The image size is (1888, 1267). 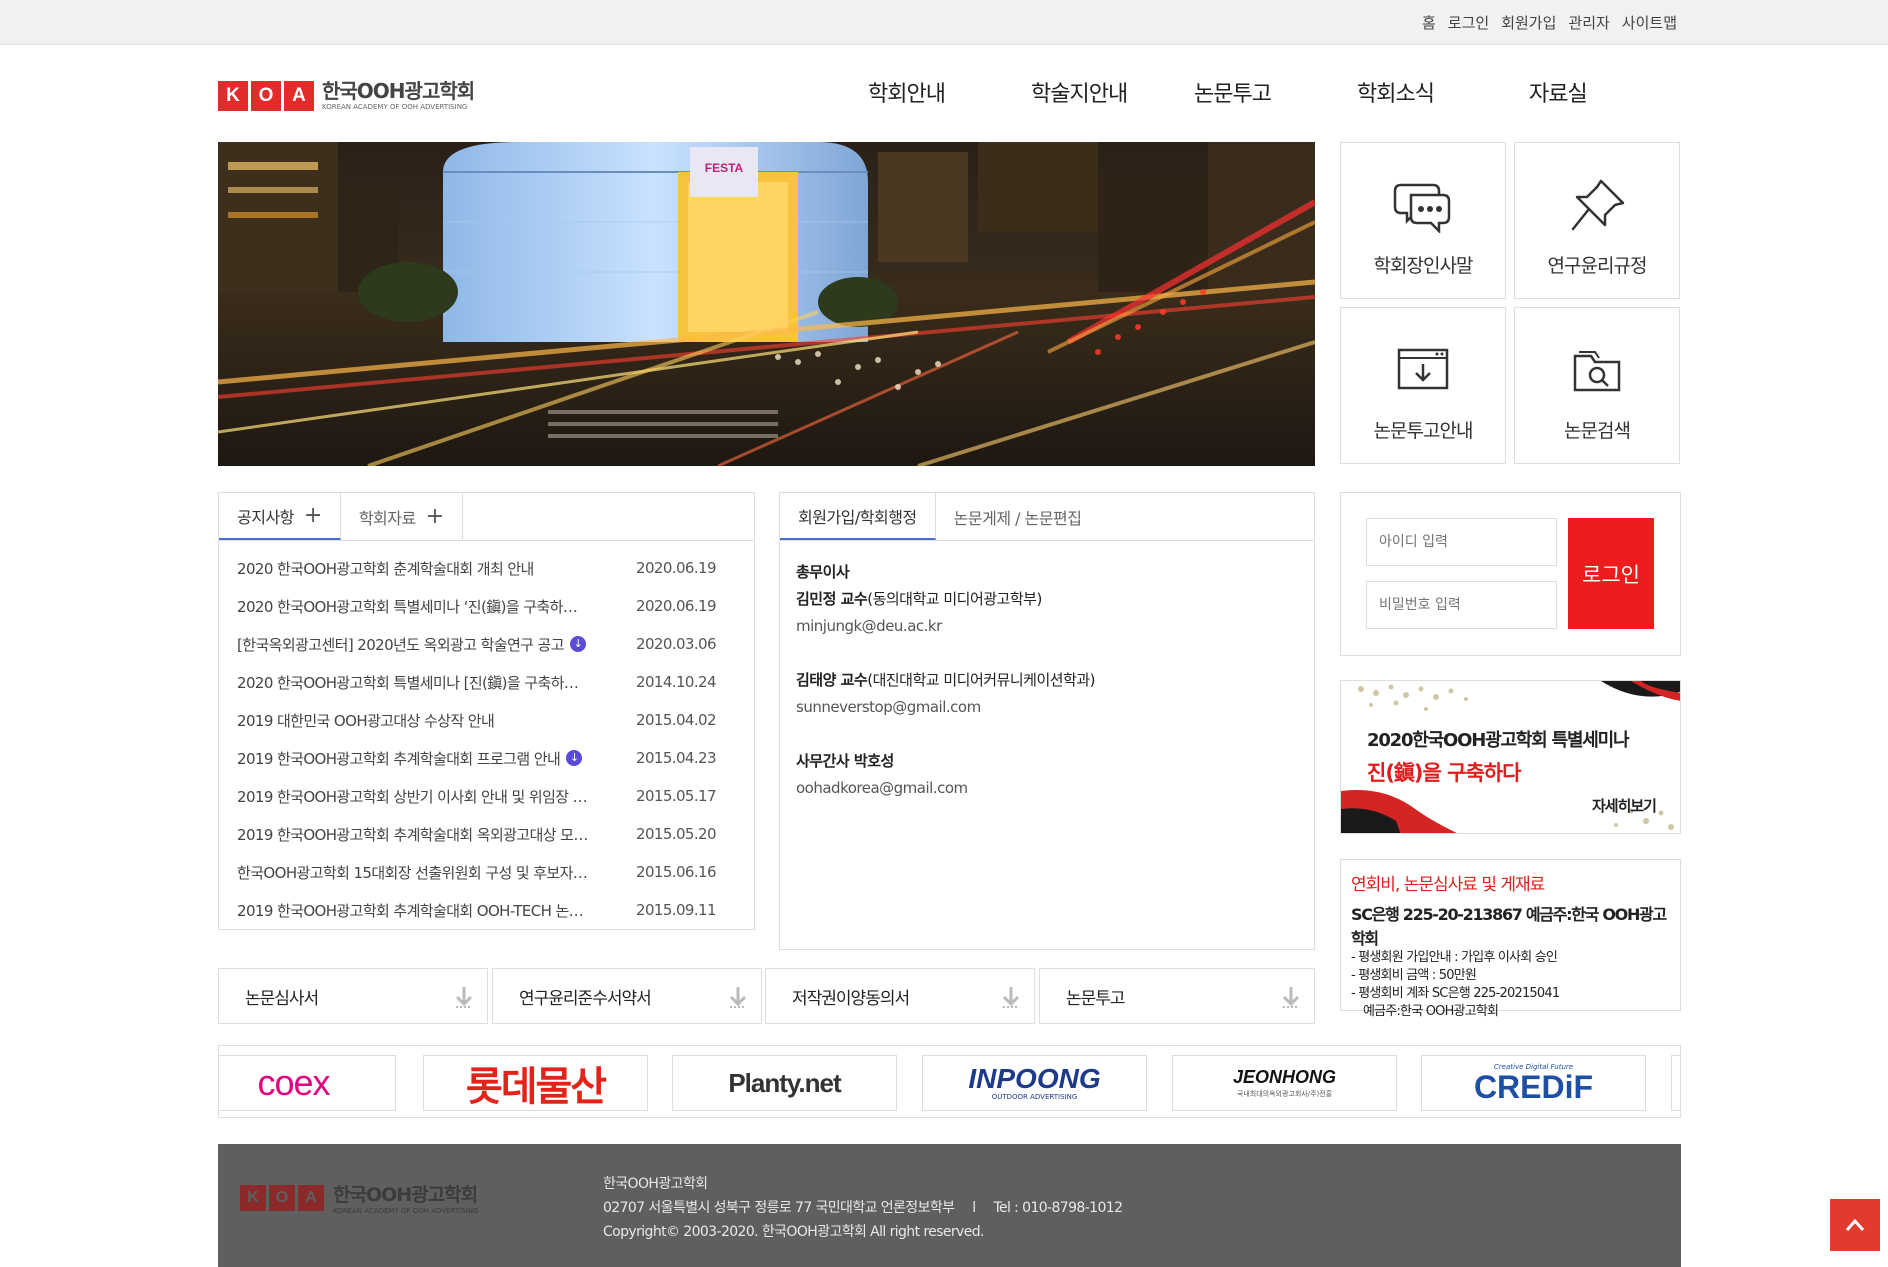 I want to click on partner-credif: Creative Digital Future CREDiF, so click(x=1533, y=1083).